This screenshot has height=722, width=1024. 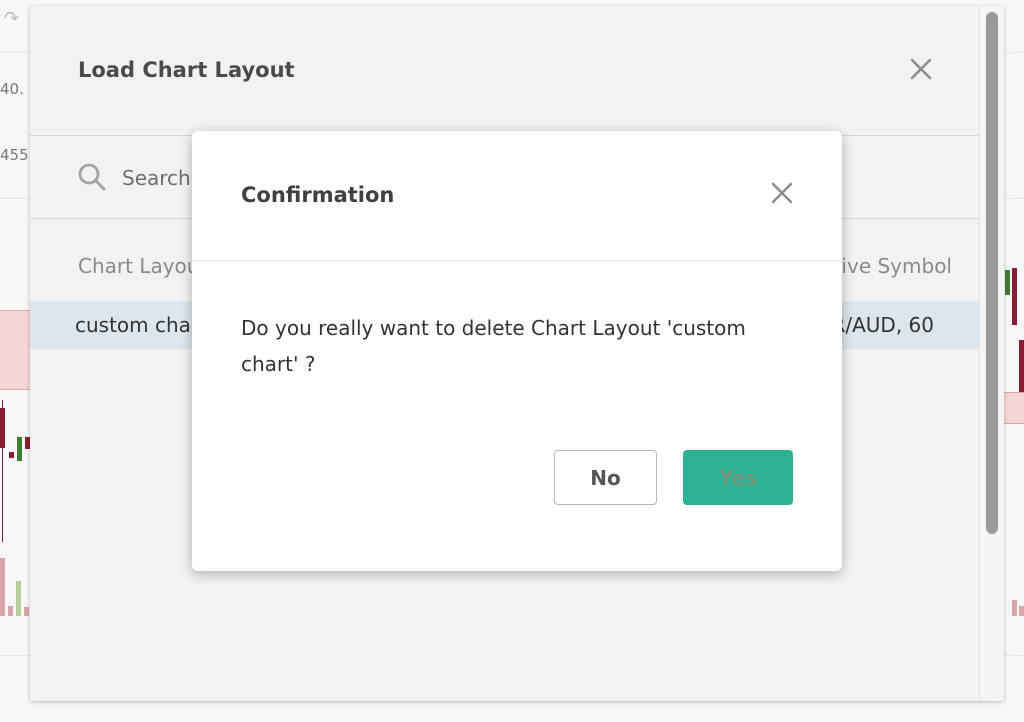 I want to click on redo-icon: ↷, so click(x=11, y=18).